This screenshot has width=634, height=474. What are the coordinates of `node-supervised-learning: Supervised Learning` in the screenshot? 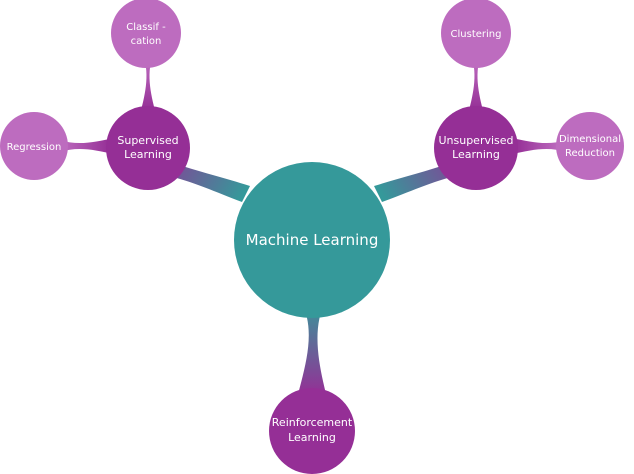 It's located at (148, 148).